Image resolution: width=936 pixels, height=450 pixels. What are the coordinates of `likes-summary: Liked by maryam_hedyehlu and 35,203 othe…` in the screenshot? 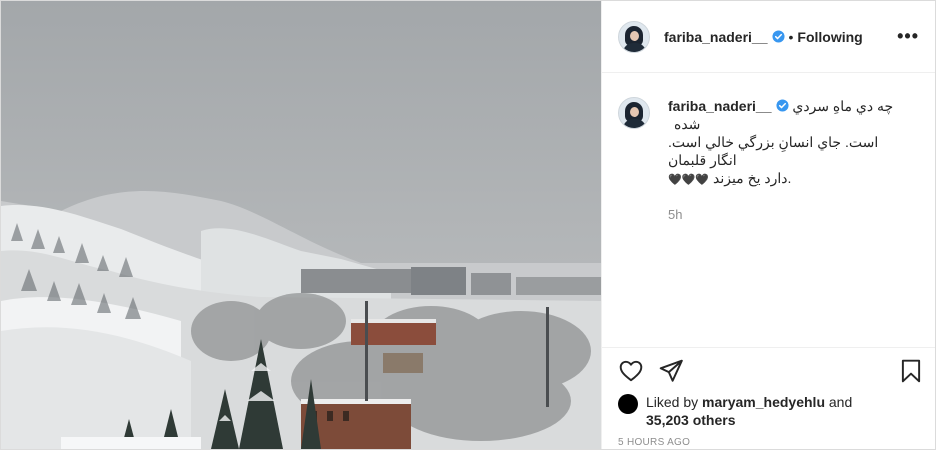 It's located at (735, 411).